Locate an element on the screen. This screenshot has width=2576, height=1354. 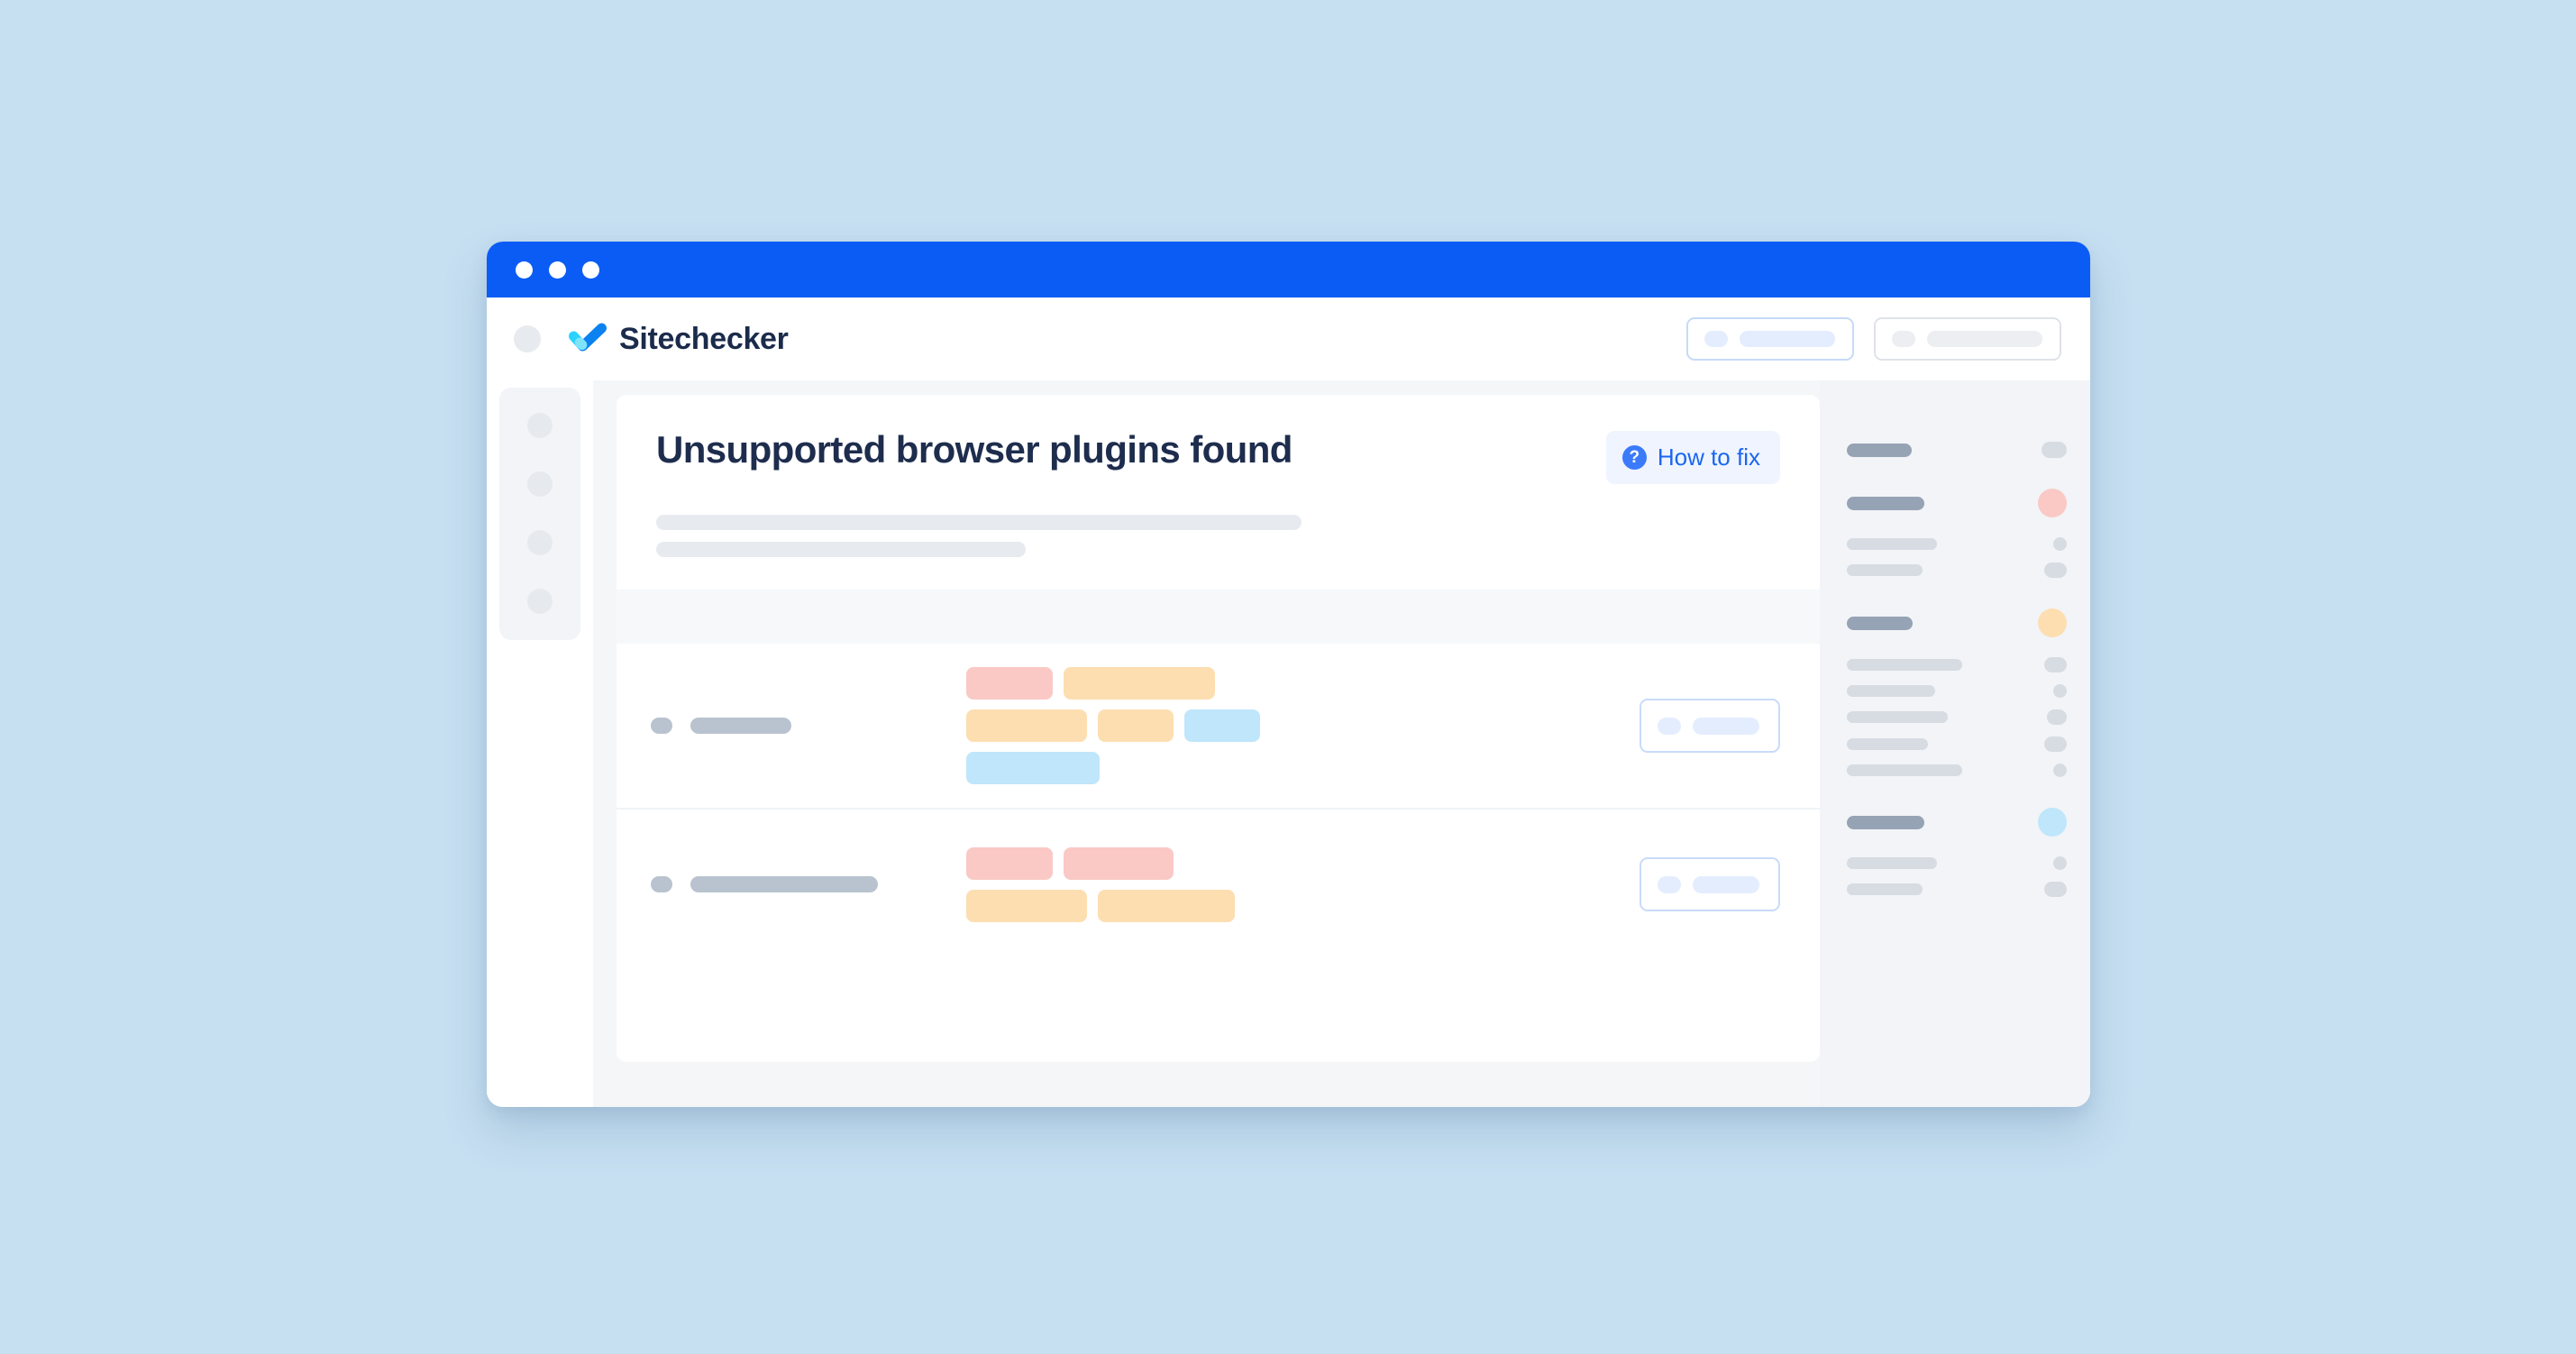
header-button-secondary is located at coordinates (1967, 339).